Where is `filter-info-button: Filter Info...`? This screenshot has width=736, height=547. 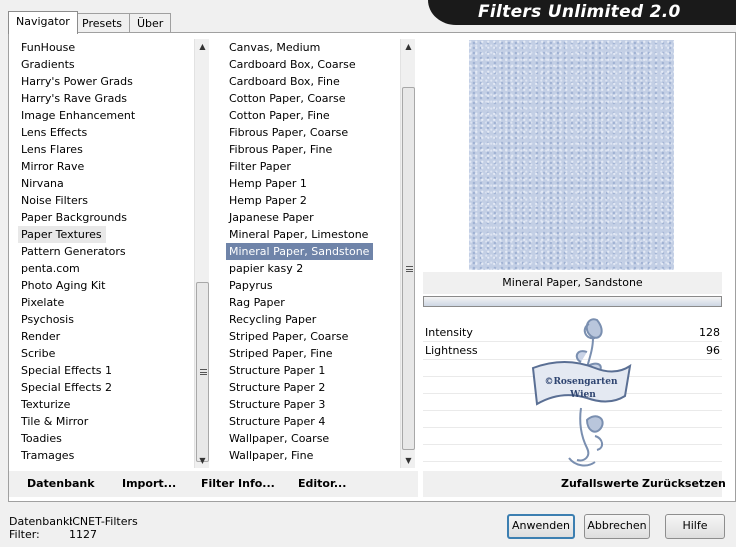
filter-info-button: Filter Info... is located at coordinates (238, 483).